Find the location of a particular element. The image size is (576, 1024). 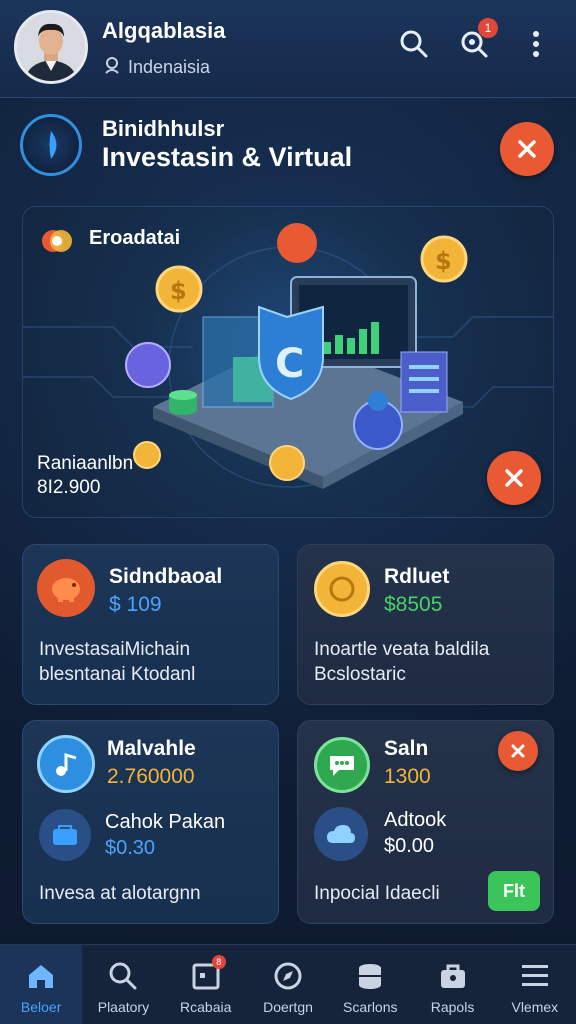

card-amount: 2.760000 is located at coordinates (151, 776).